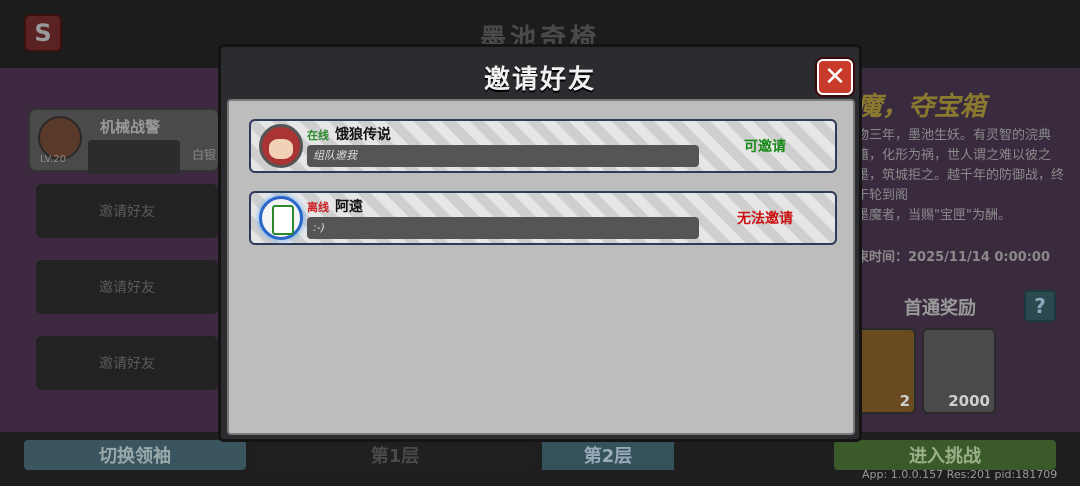  I want to click on friend-row: 在线 饿狼传说 组队邀我 可邀请, so click(543, 146).